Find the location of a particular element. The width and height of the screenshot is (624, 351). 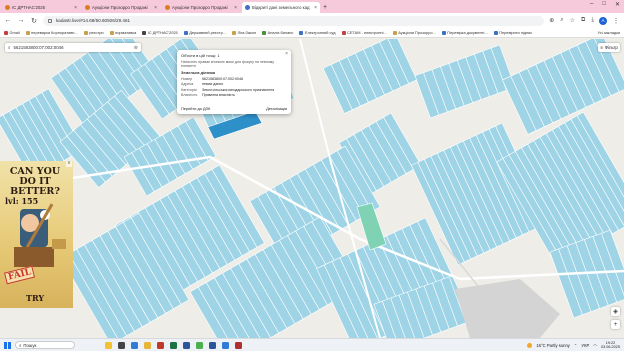

bookmark-item: Електронний суд is located at coordinates (317, 32).